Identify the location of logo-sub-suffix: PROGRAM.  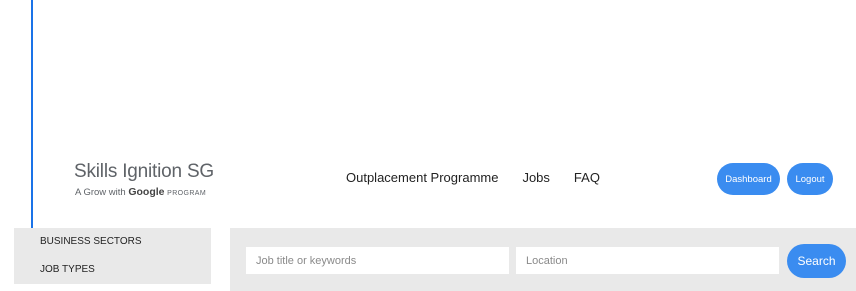
(187, 193).